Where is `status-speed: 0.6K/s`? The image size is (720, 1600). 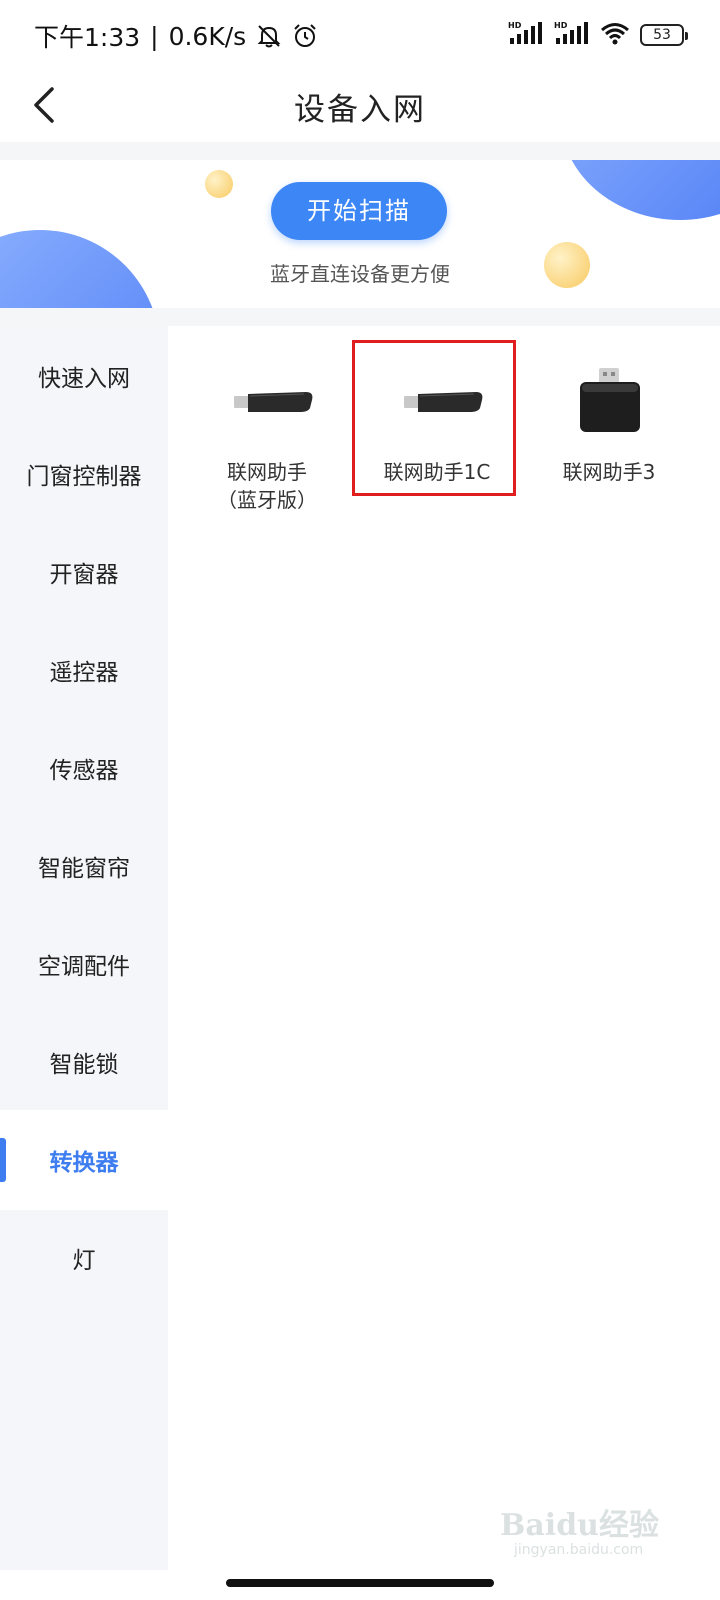 status-speed: 0.6K/s is located at coordinates (207, 36).